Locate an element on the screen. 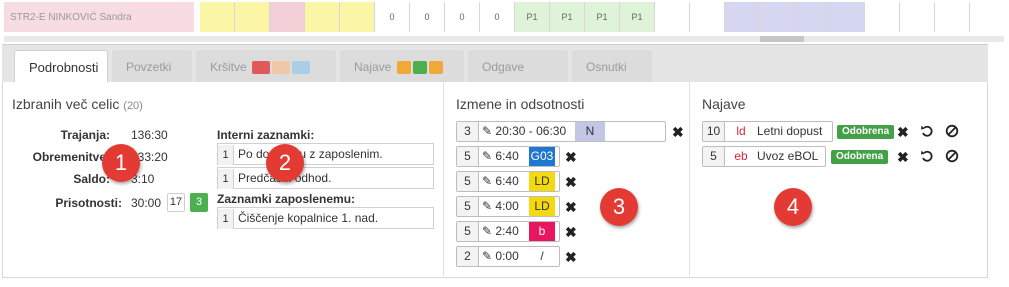 This screenshot has height=287, width=1009. tab-label: Odgave is located at coordinates (503, 67).